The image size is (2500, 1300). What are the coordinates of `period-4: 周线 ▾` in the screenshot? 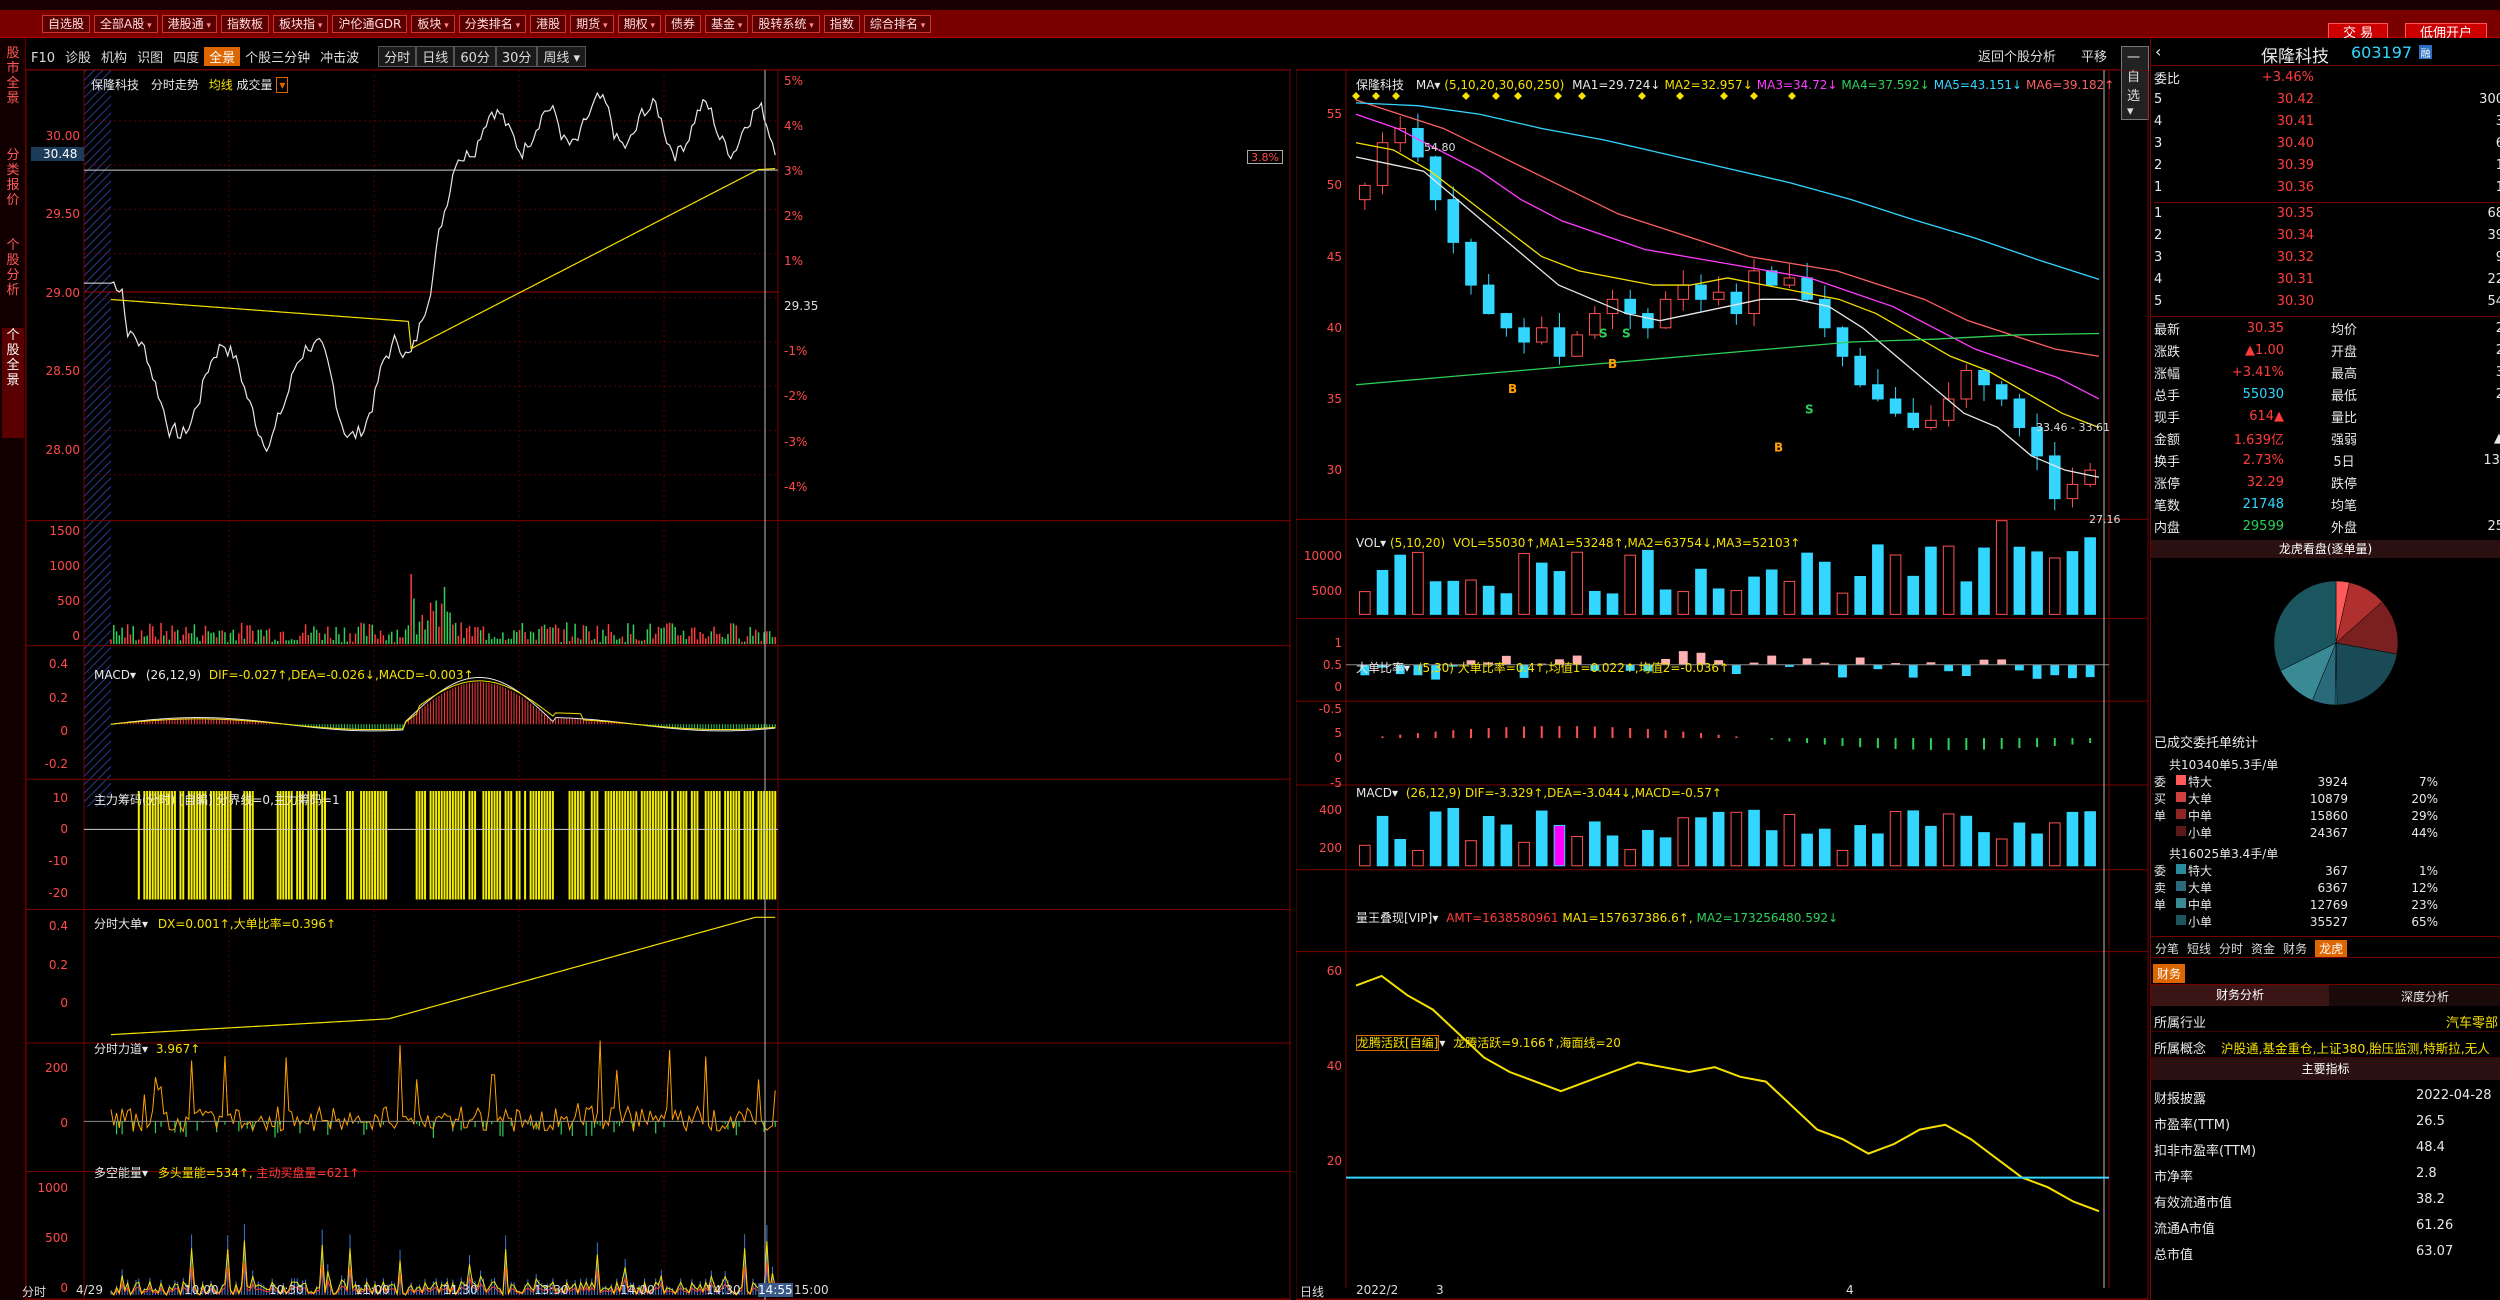 It's located at (562, 56).